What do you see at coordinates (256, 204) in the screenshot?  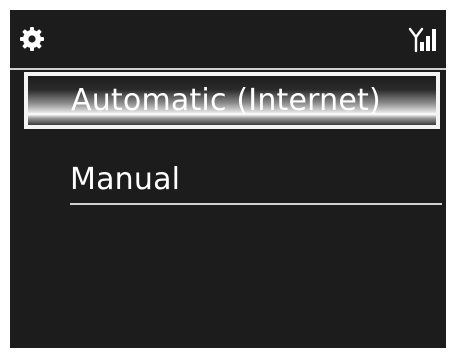 I see `menu-divider` at bounding box center [256, 204].